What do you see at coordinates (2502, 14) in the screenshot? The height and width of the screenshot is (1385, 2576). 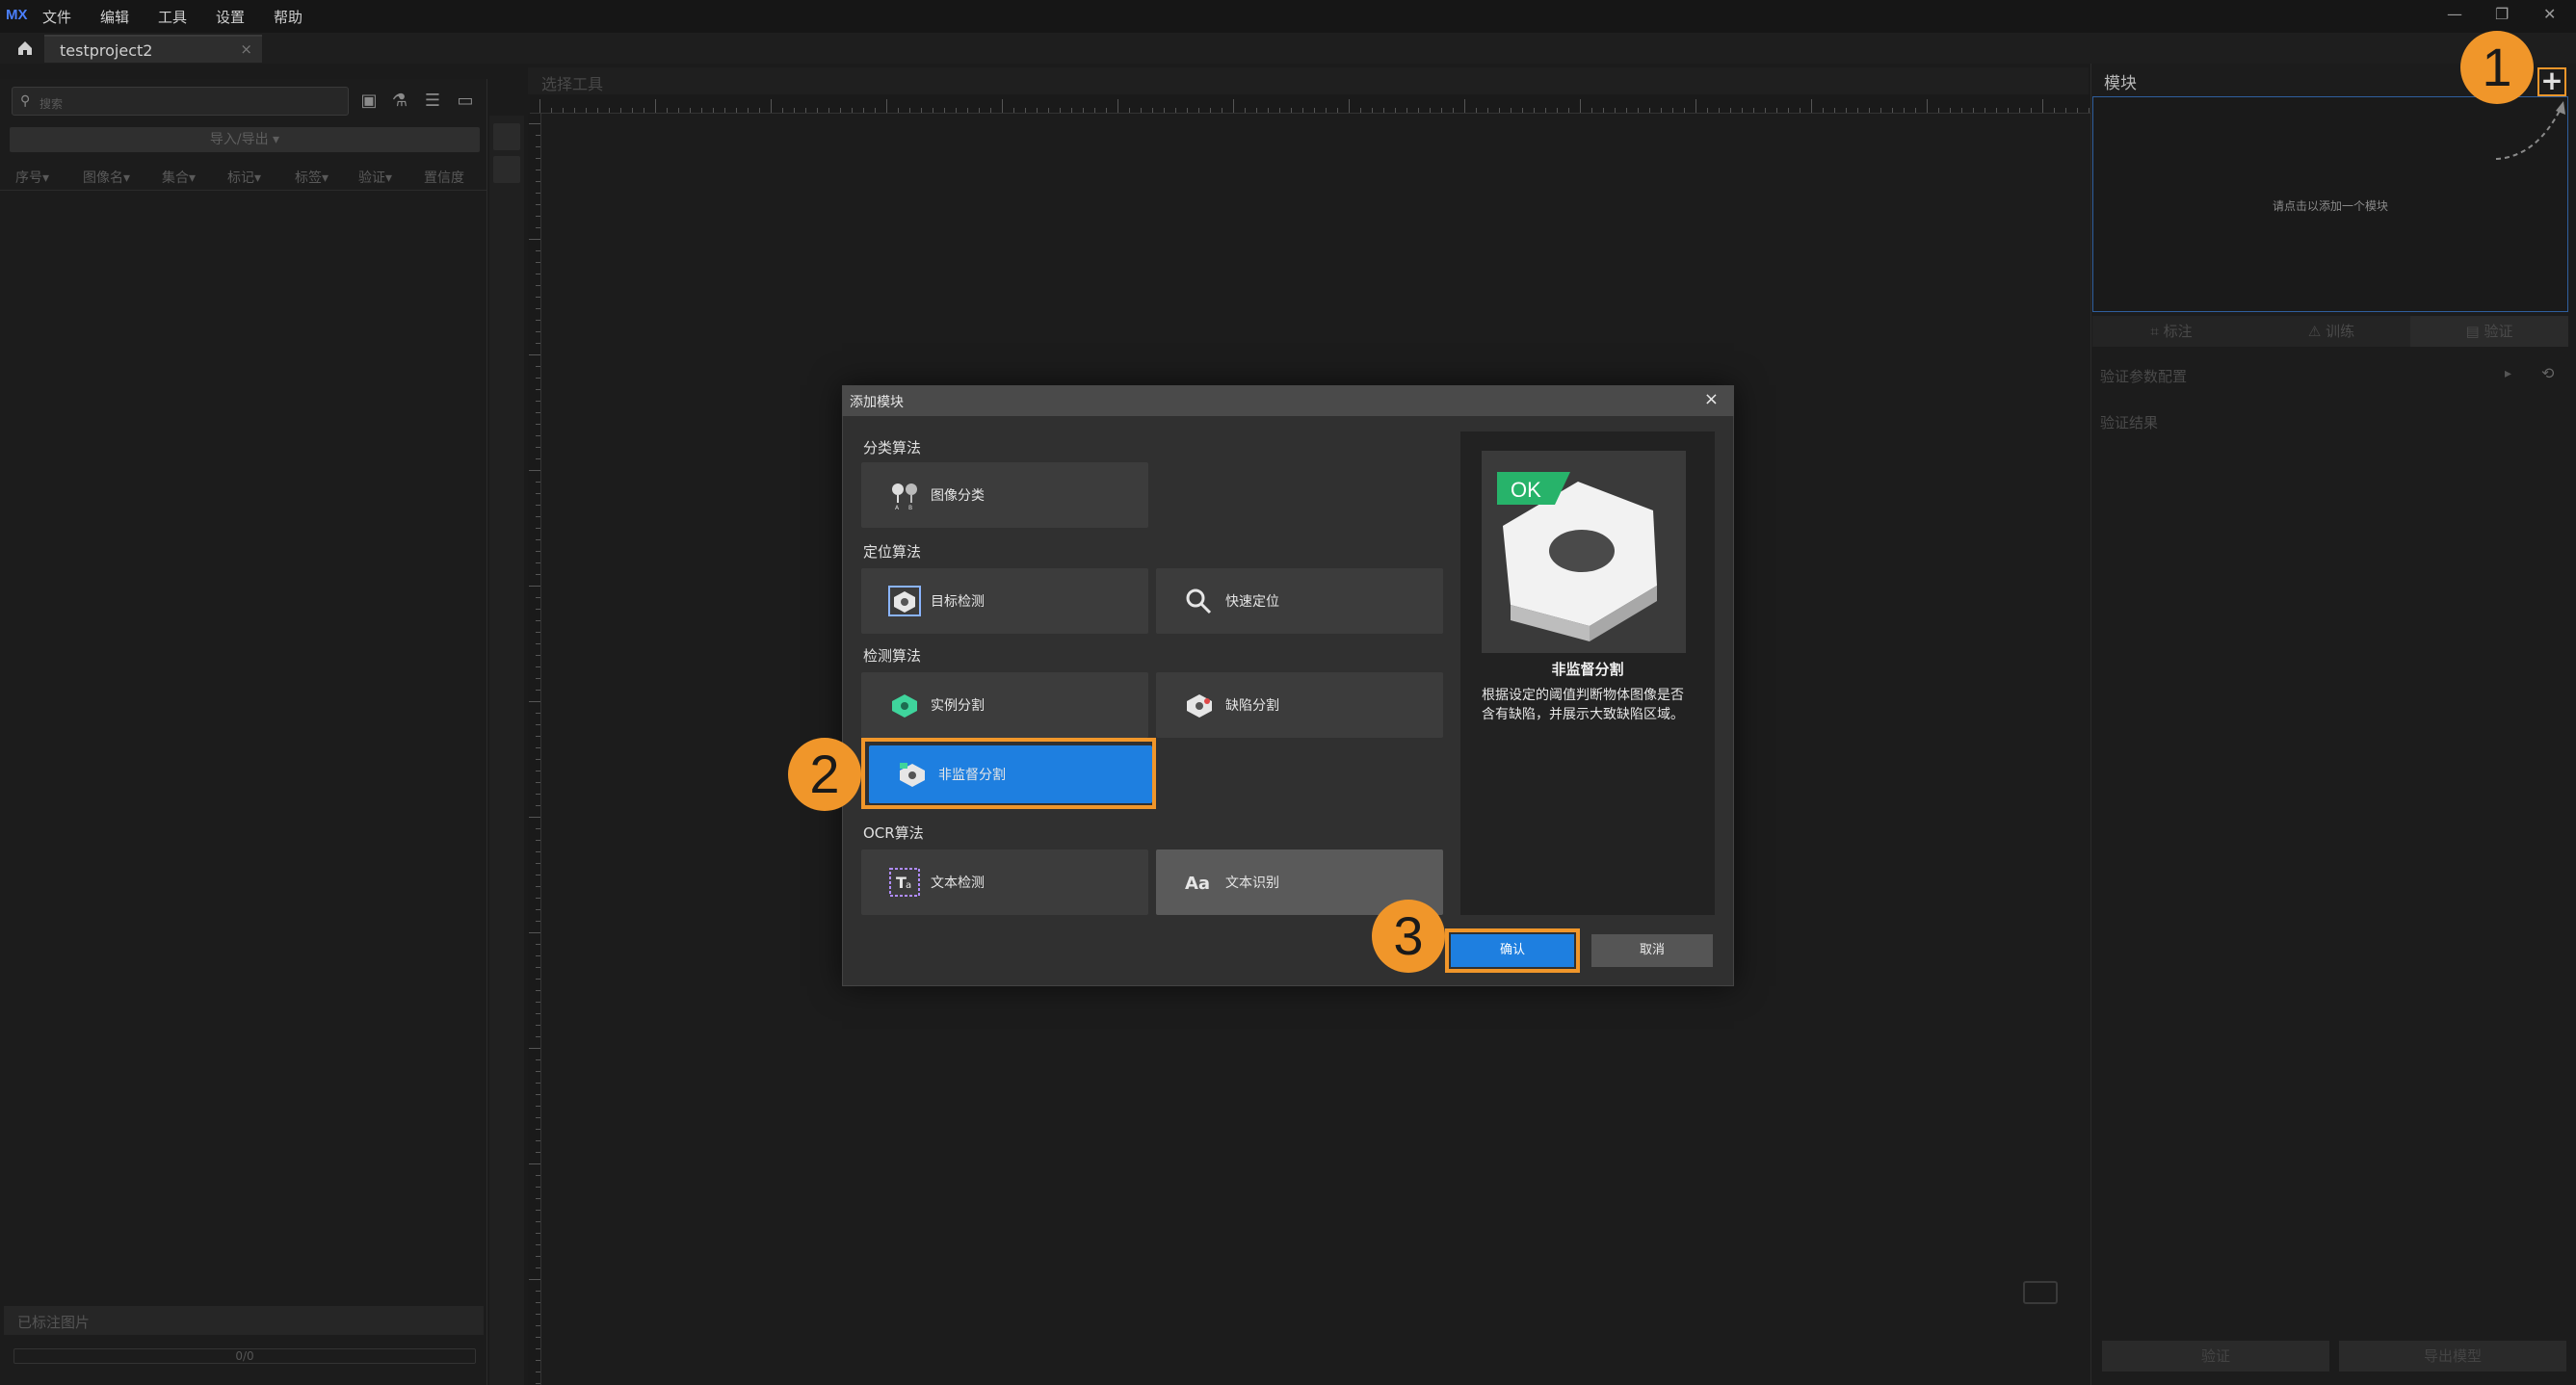 I see `restore-icon: ❐` at bounding box center [2502, 14].